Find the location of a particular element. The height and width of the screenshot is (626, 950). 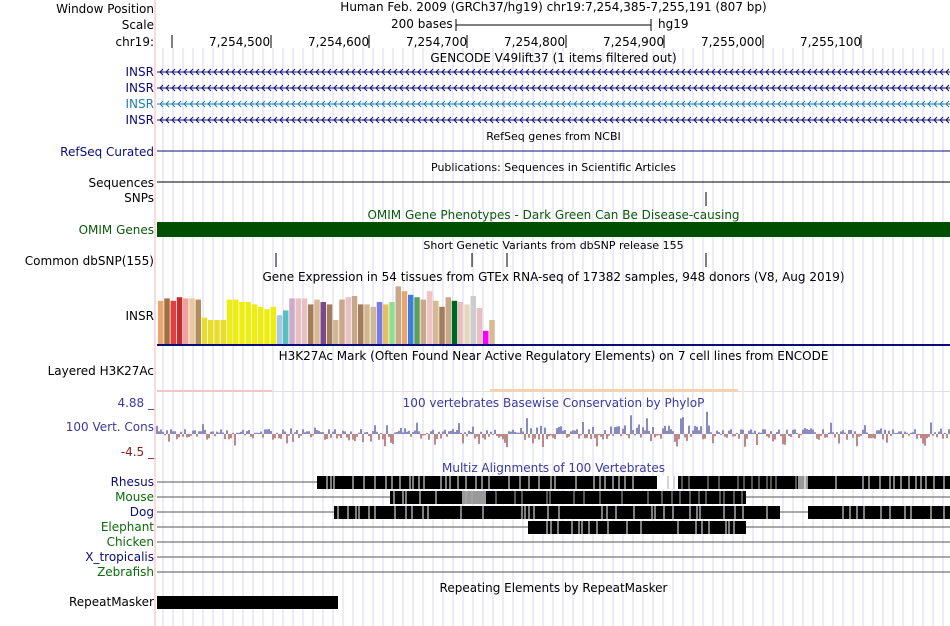

multiz-track-title: Multiz Alignments of 100 Vertebrates is located at coordinates (553, 468).